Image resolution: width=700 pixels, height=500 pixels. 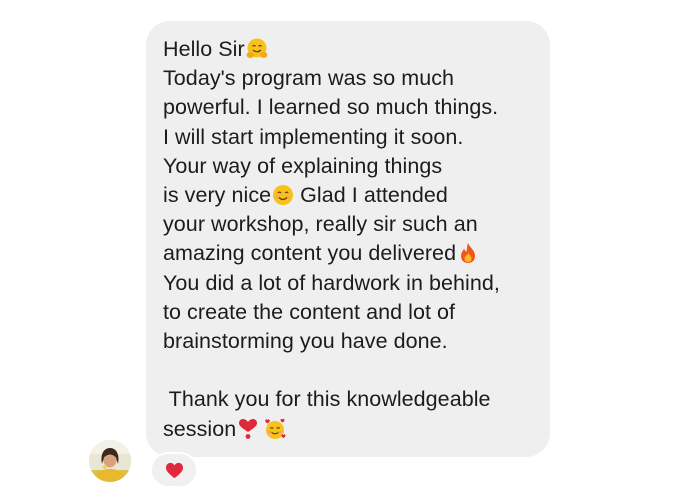 I want to click on message-line: session, so click(x=348, y=429).